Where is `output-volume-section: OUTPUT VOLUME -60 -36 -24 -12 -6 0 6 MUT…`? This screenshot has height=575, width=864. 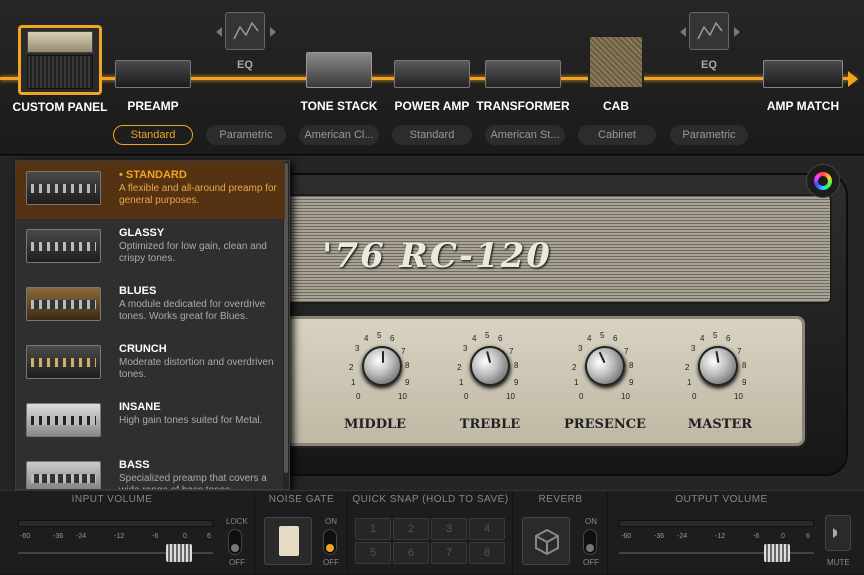
output-volume-section: OUTPUT VOLUME -60 -36 -24 -12 -6 0 6 MUT… is located at coordinates (736, 533).